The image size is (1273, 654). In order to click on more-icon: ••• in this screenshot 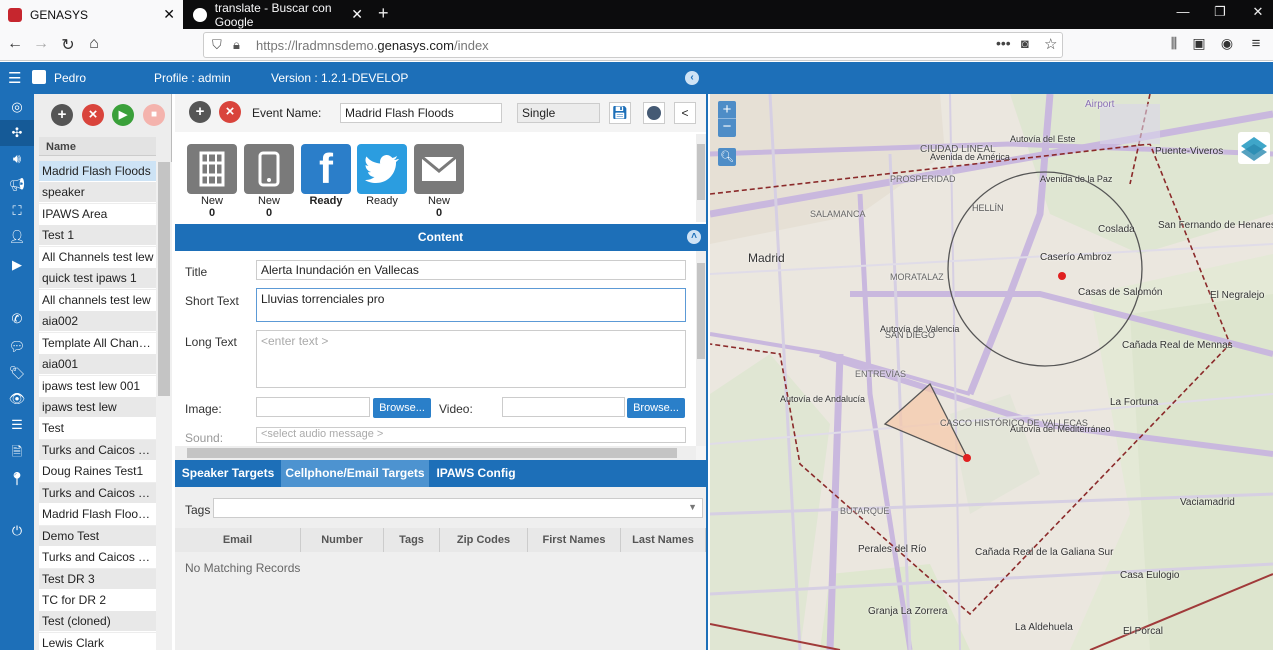, I will do `click(1003, 43)`.